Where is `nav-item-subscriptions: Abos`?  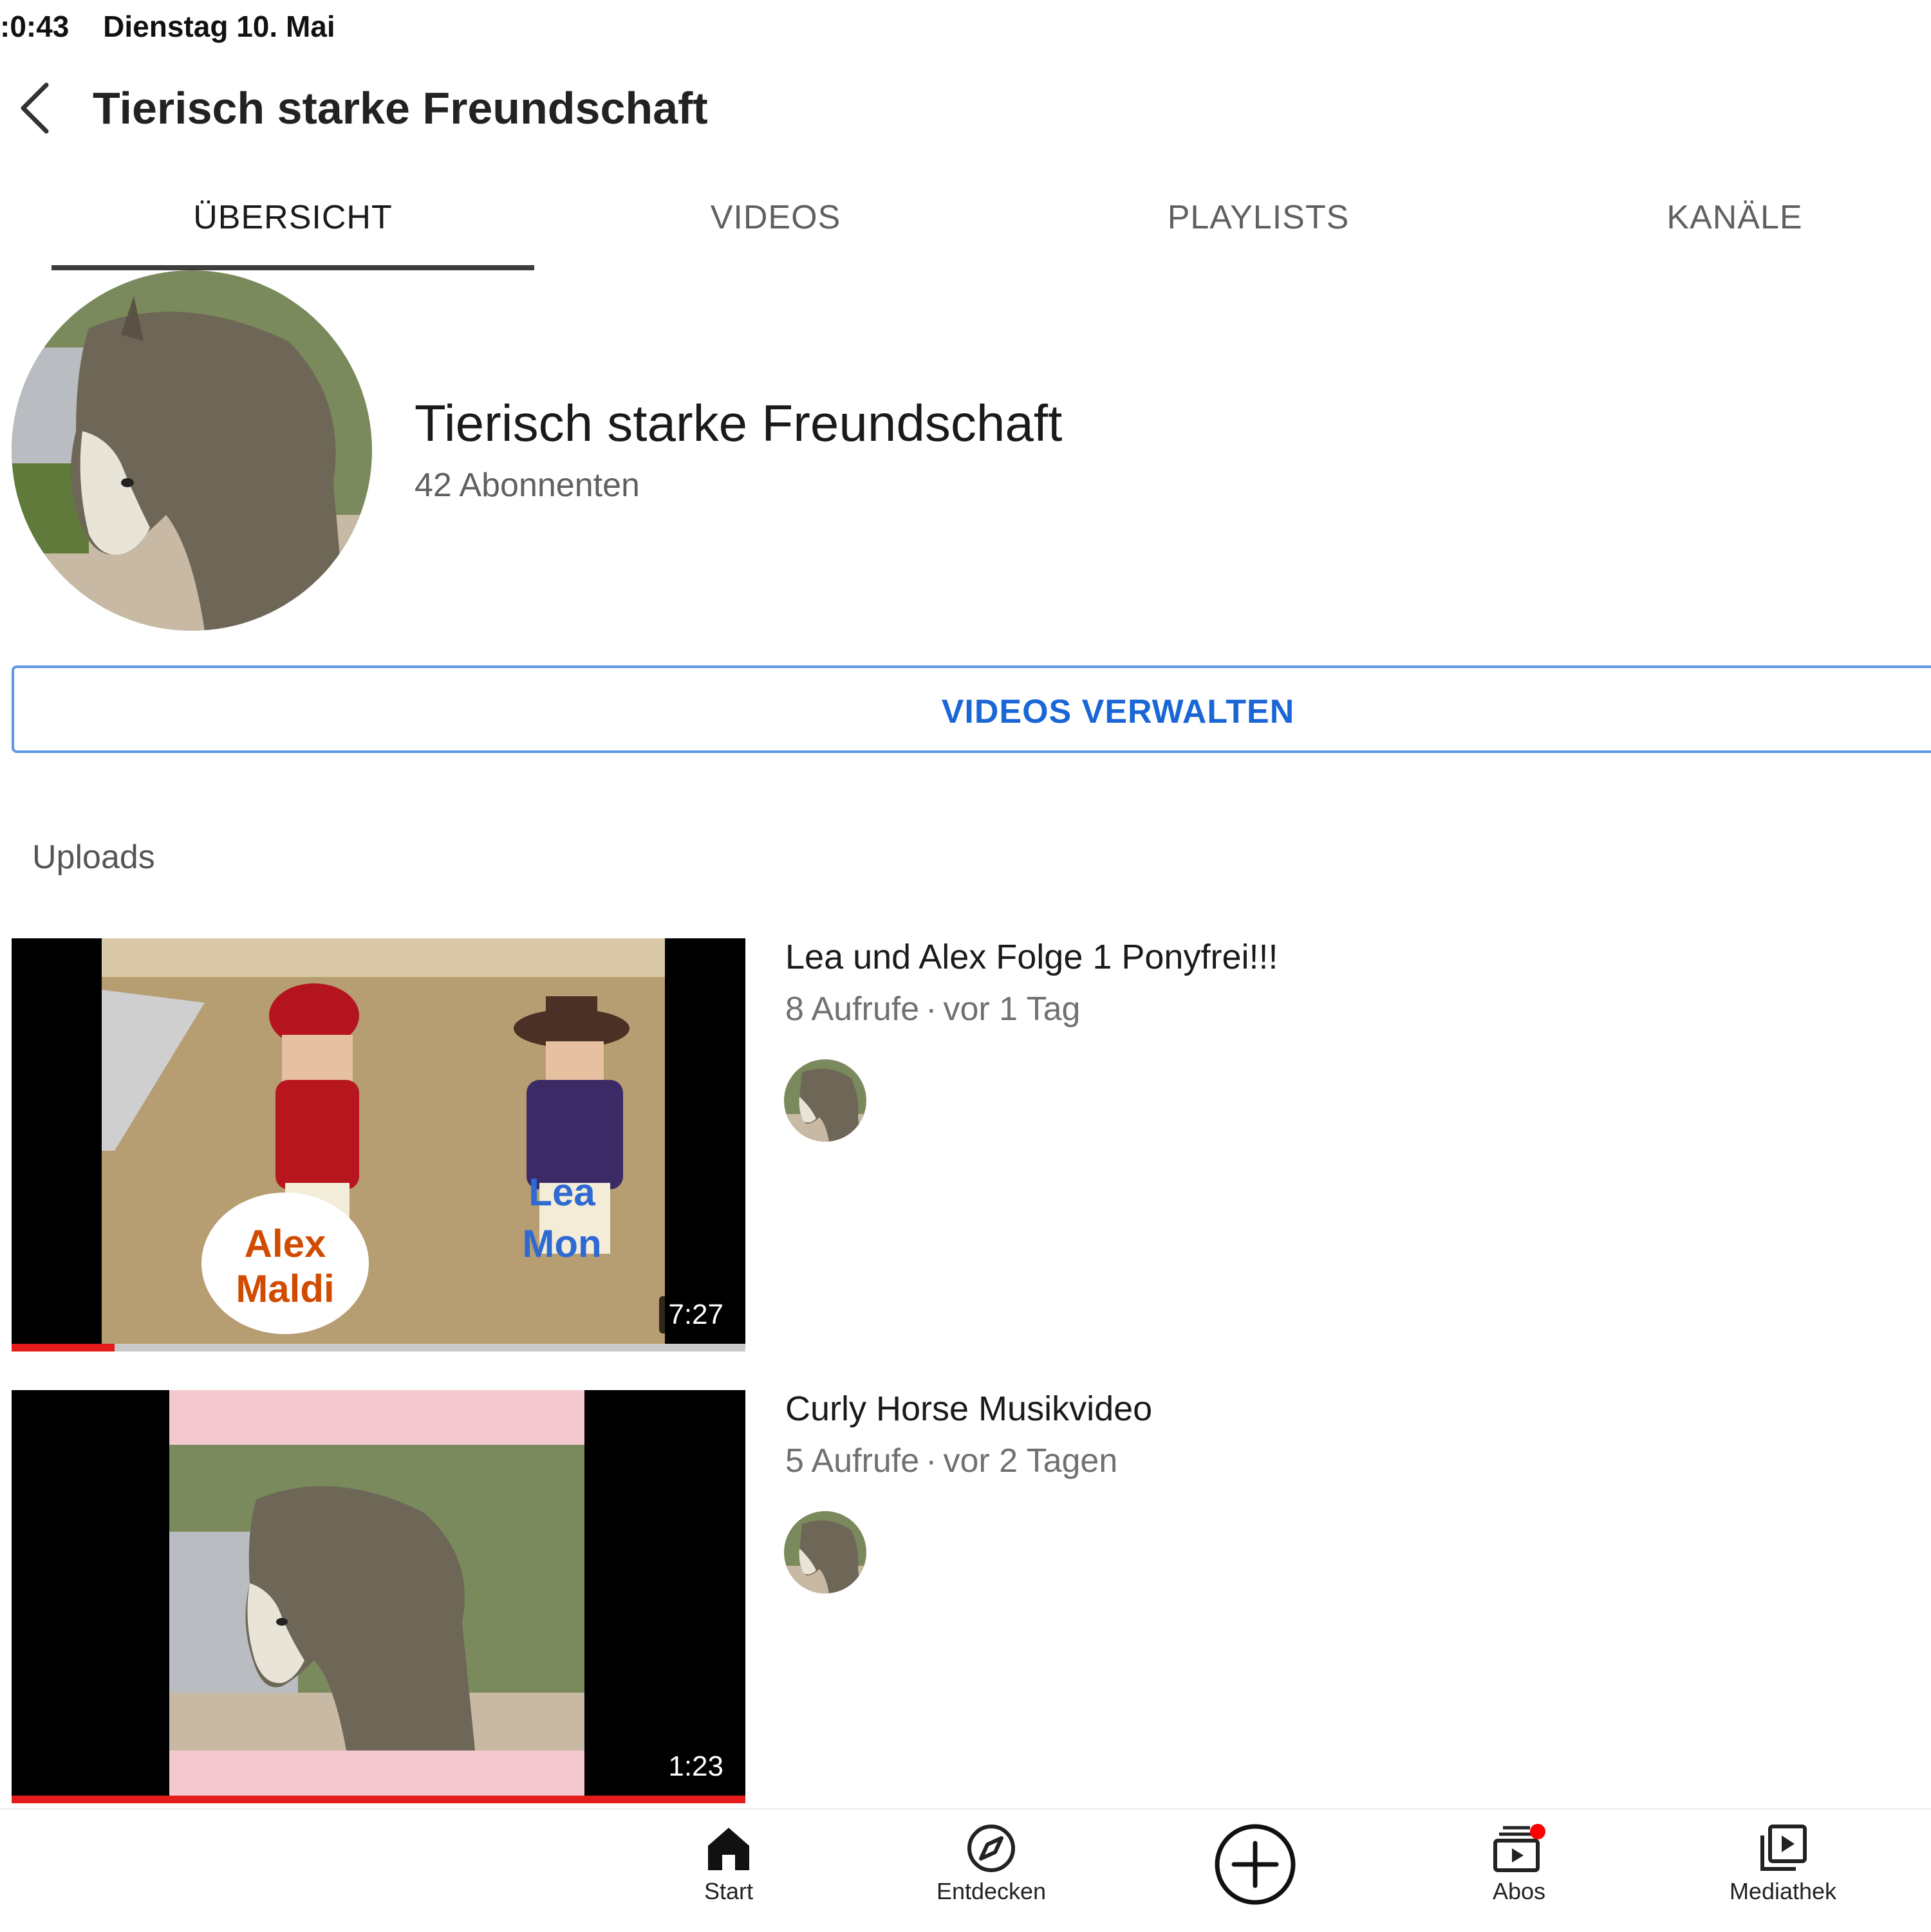 nav-item-subscriptions: Abos is located at coordinates (1519, 1864).